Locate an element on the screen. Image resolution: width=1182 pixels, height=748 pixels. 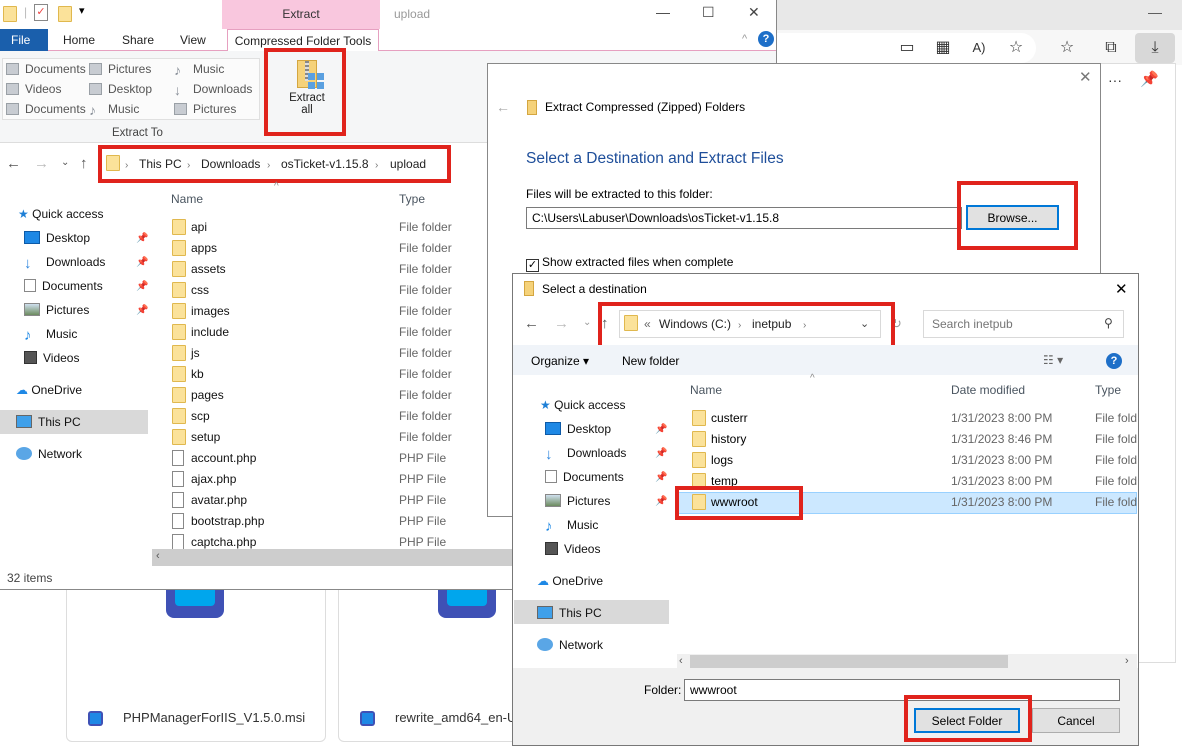
properties-icon: ✓ is located at coordinates (41, 12).